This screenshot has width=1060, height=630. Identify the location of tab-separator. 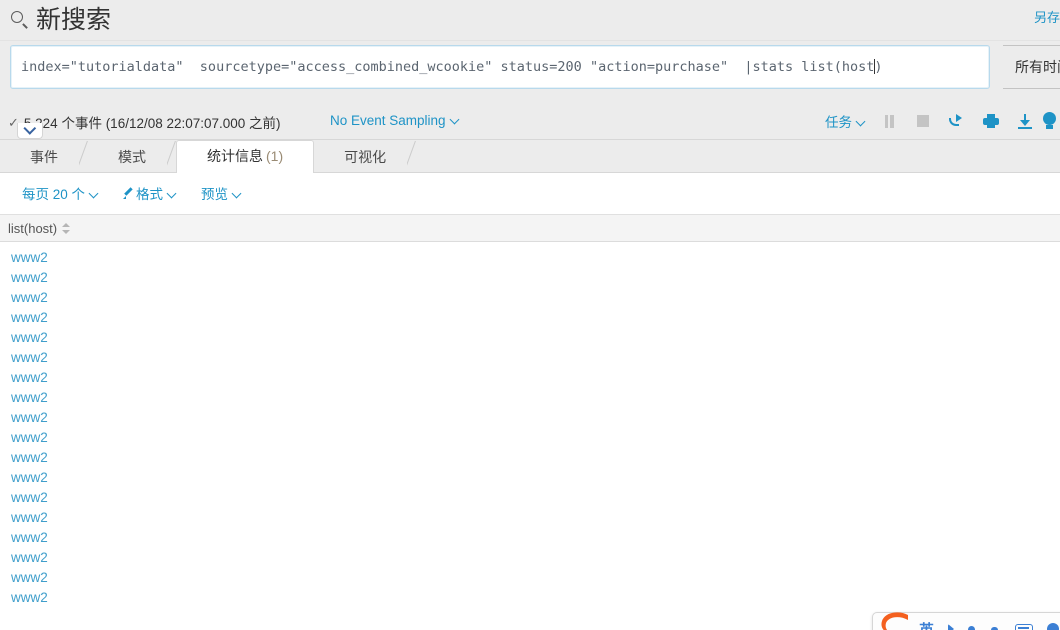
(416, 157).